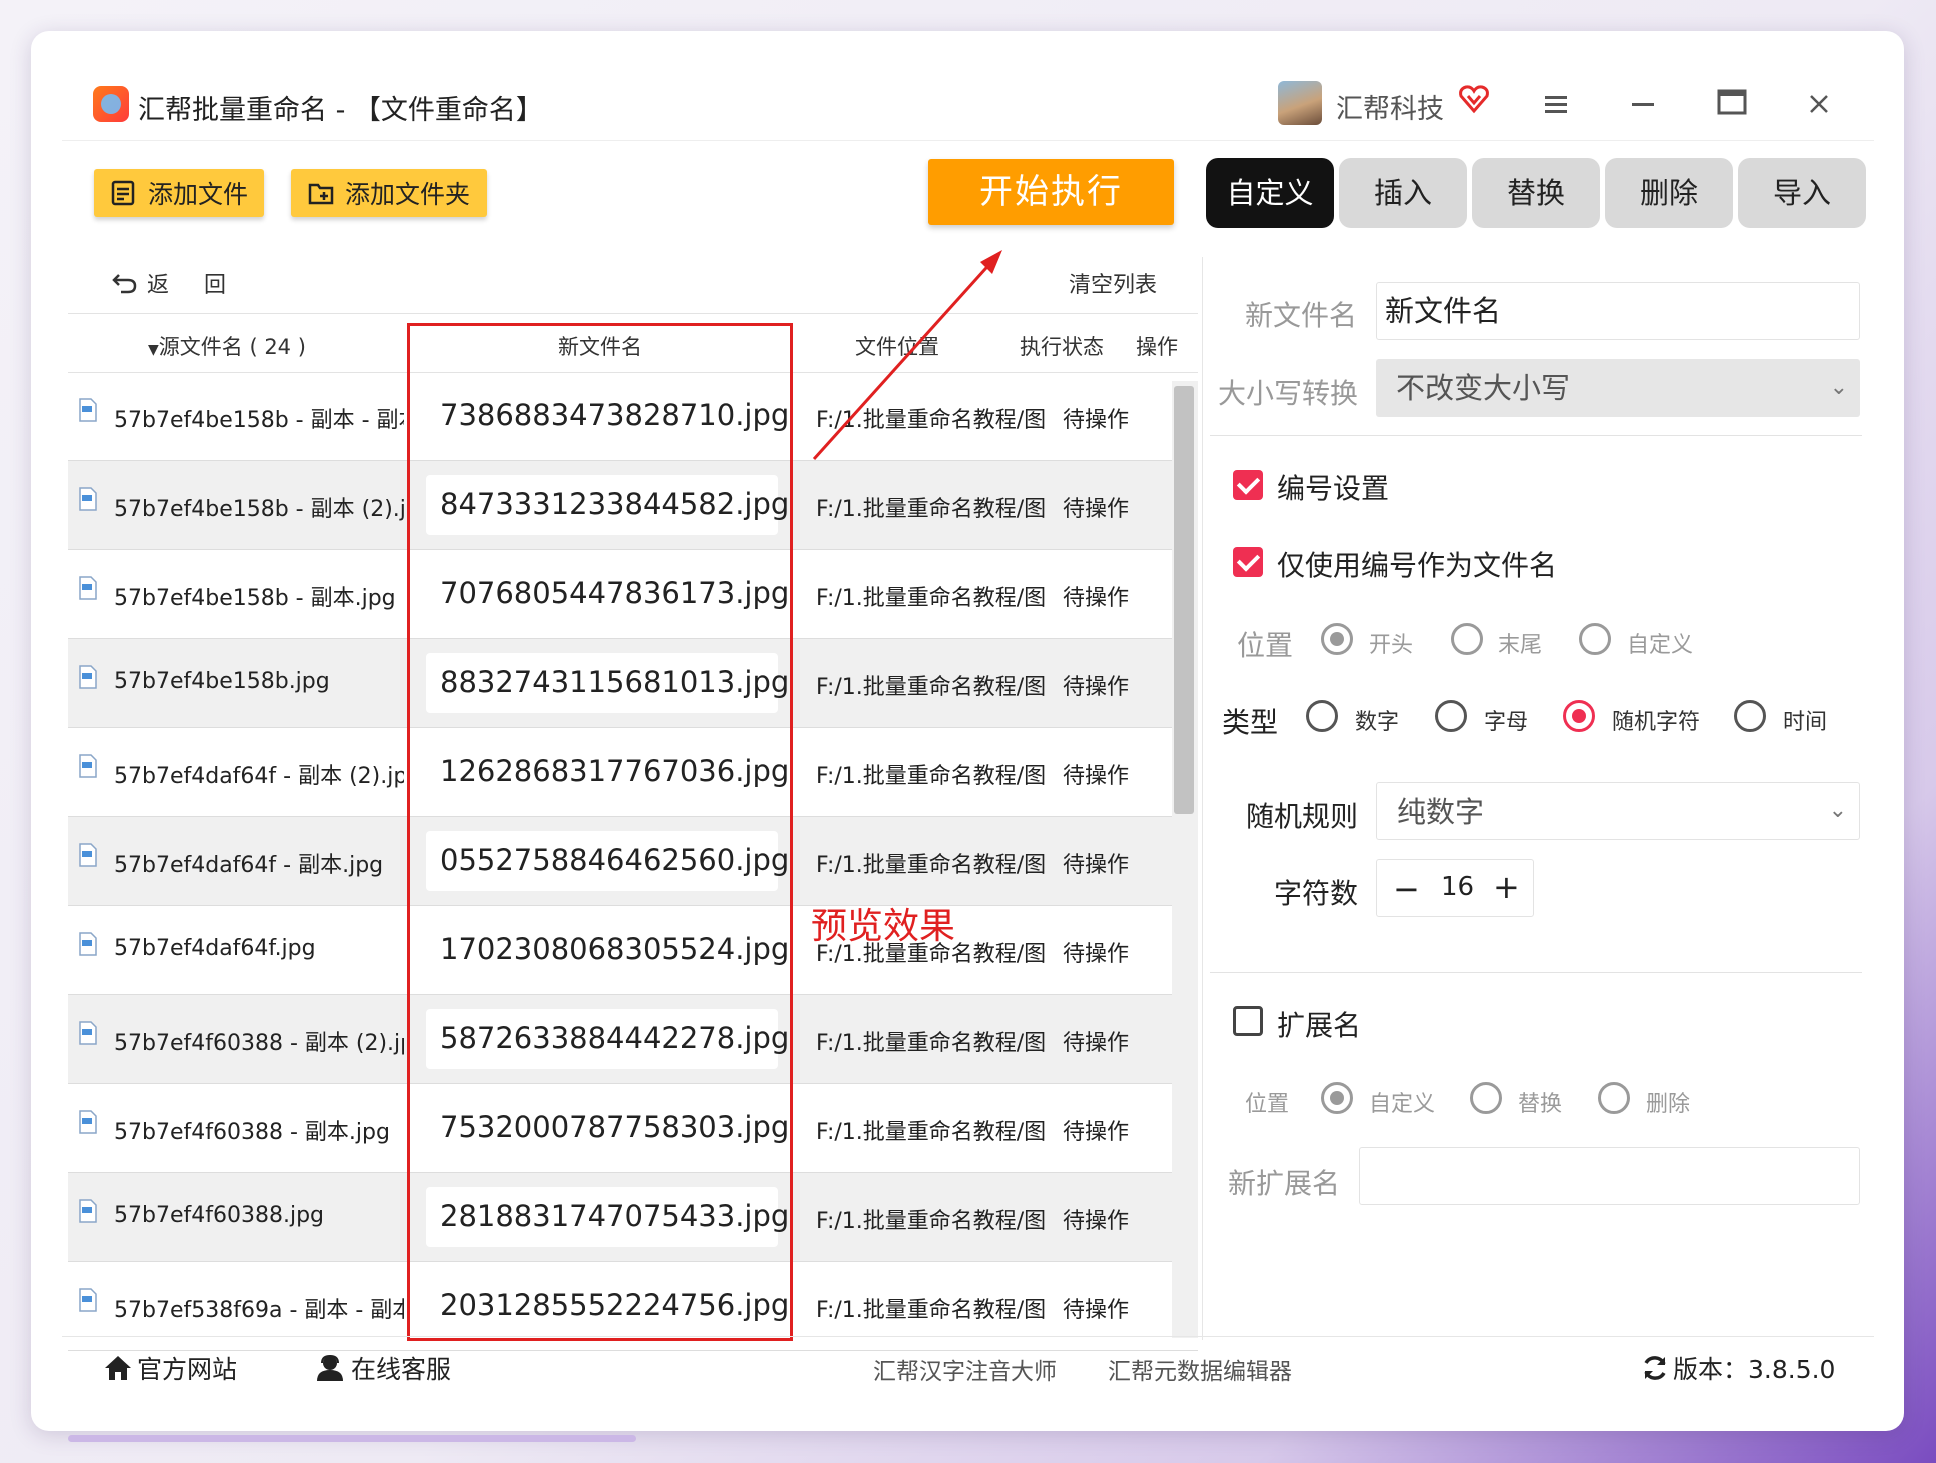 The width and height of the screenshot is (1936, 1463). I want to click on add-file-button: 添加文件, so click(179, 193).